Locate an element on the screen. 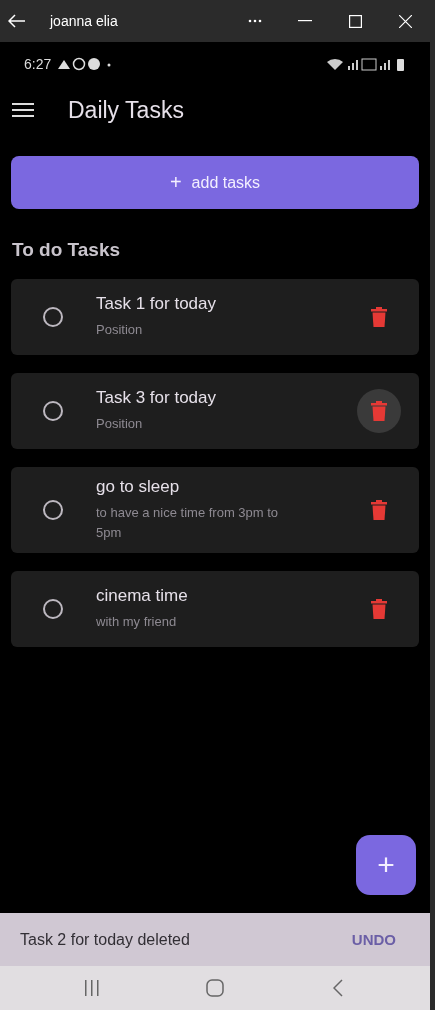 Image resolution: width=435 pixels, height=1010 pixels. back-icon is located at coordinates (338, 988).